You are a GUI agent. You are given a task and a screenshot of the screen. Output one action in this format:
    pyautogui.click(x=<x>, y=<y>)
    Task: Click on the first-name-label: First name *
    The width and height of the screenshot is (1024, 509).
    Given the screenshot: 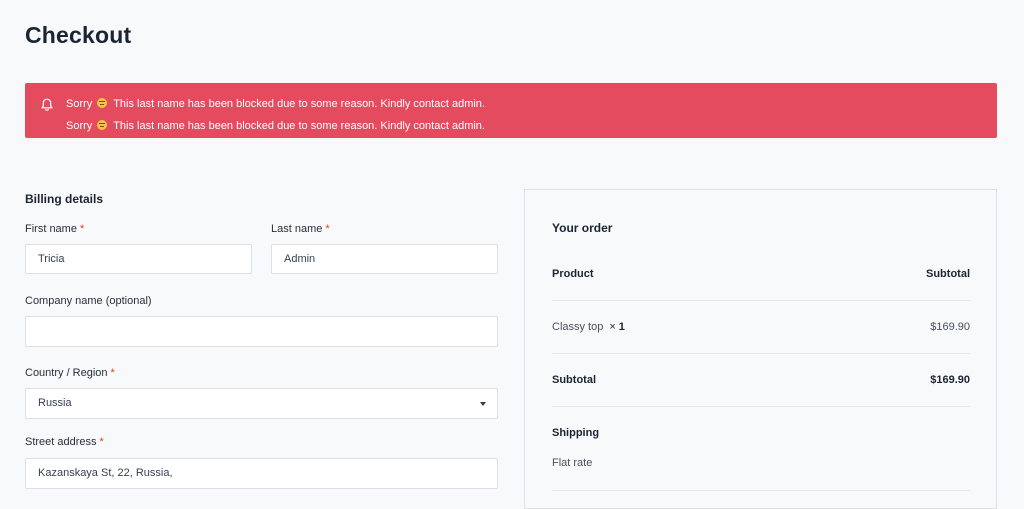 What is the action you would take?
    pyautogui.click(x=54, y=229)
    